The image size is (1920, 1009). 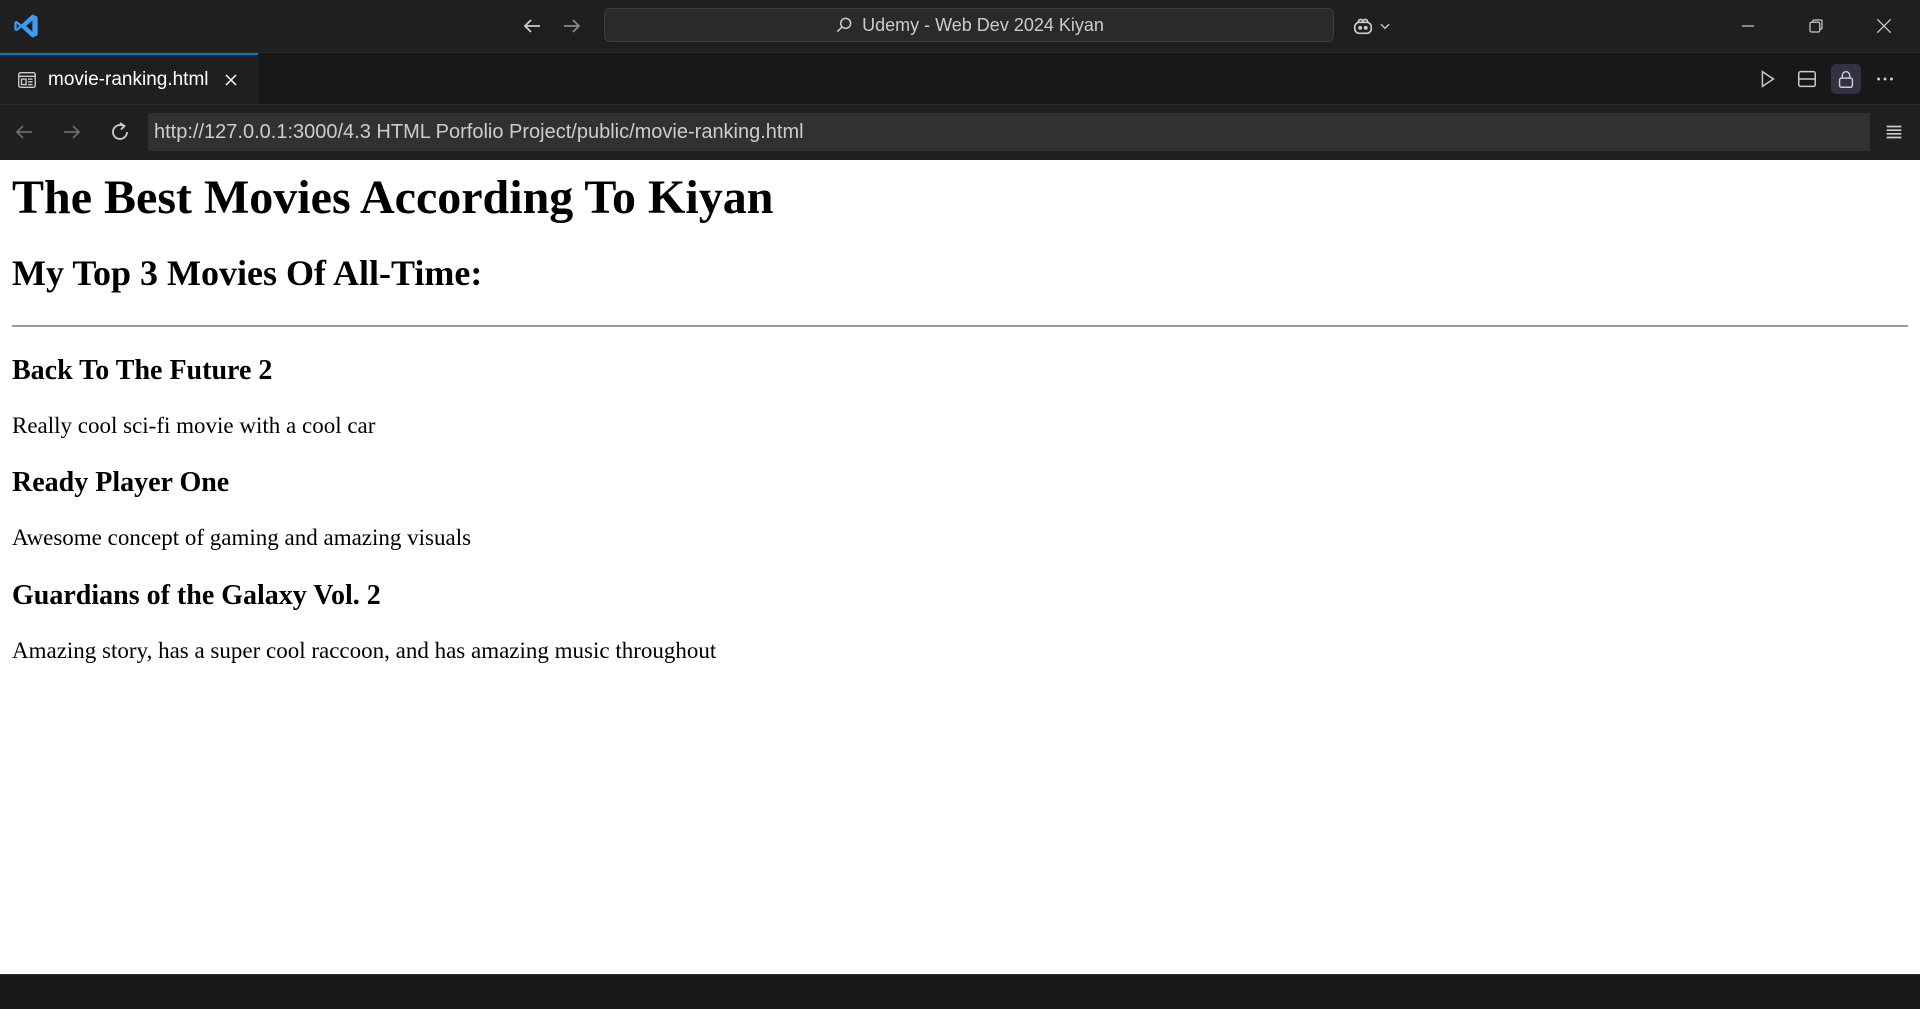 I want to click on command-center-search: Udemy - Web Dev 2024 Kiyan, so click(x=969, y=25).